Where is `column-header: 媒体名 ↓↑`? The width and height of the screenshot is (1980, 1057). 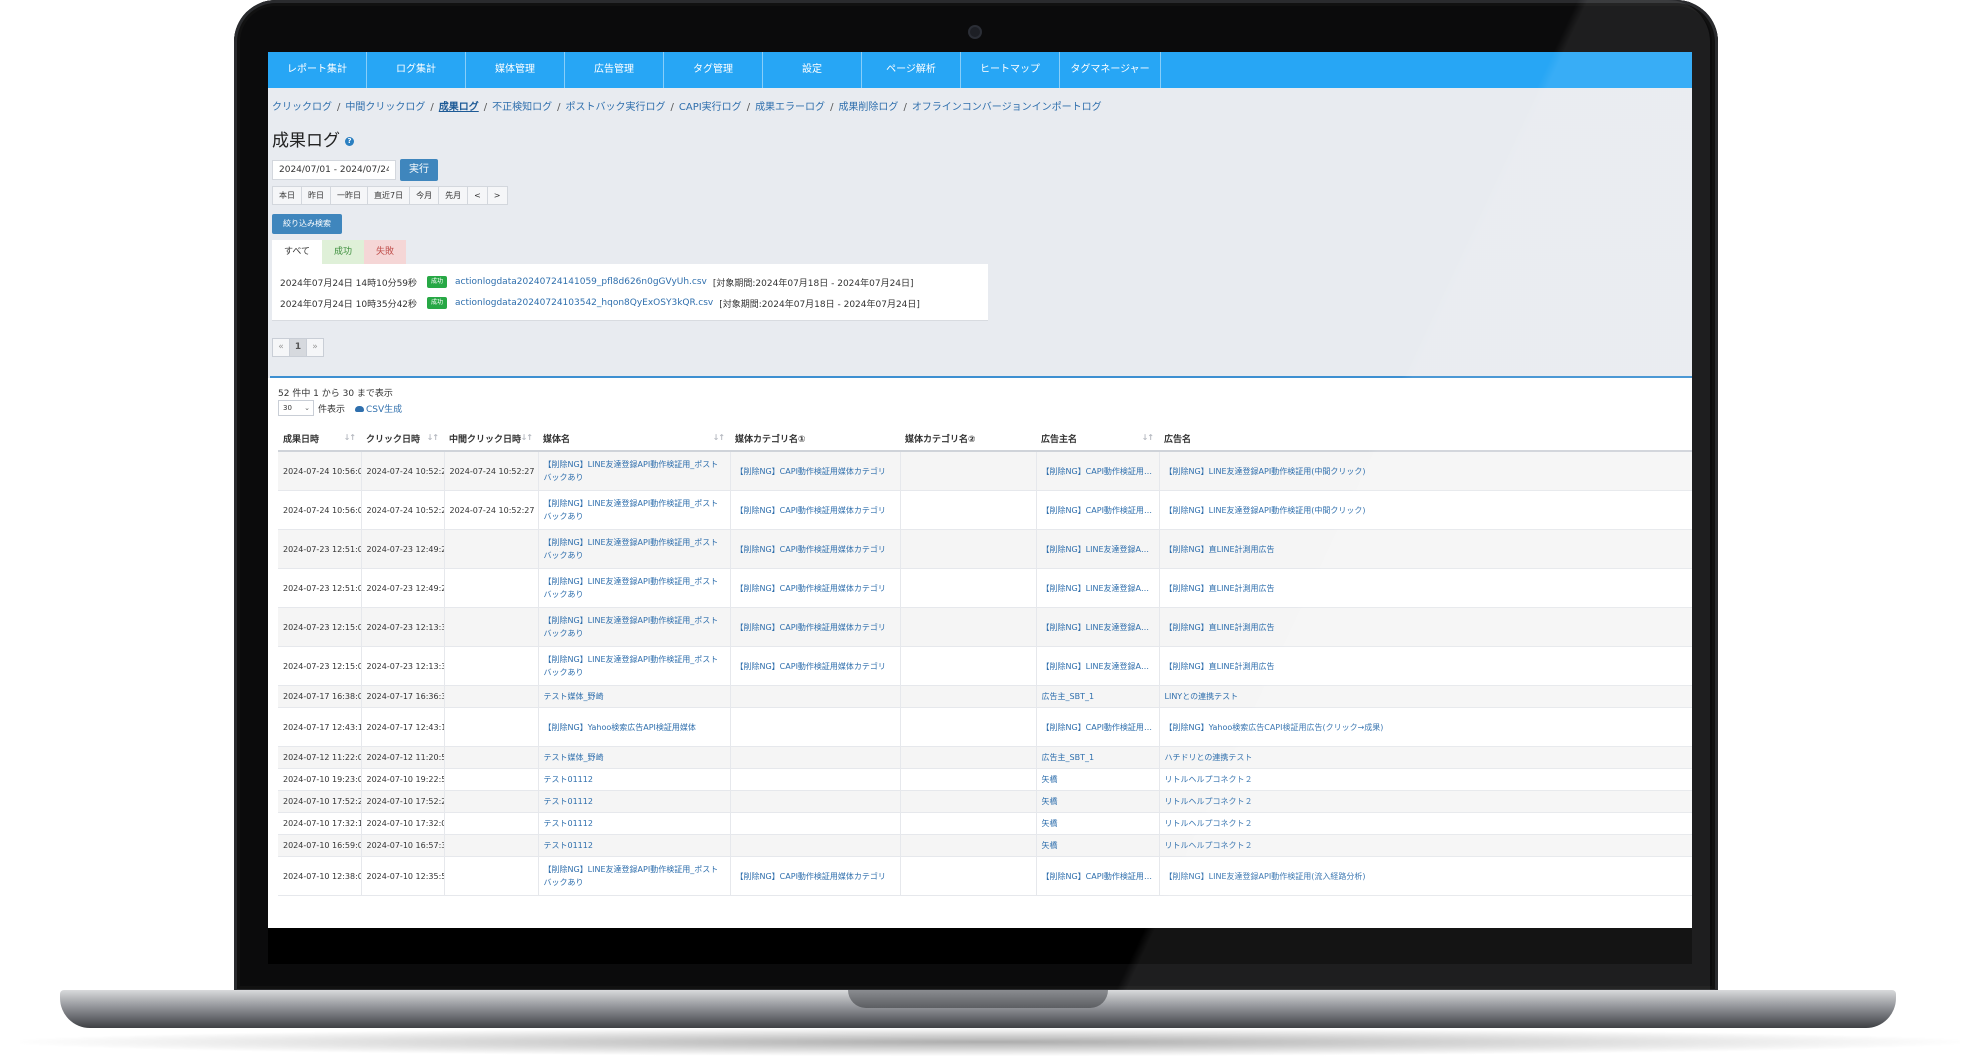
column-header: 媒体名 ↓↑ is located at coordinates (634, 439).